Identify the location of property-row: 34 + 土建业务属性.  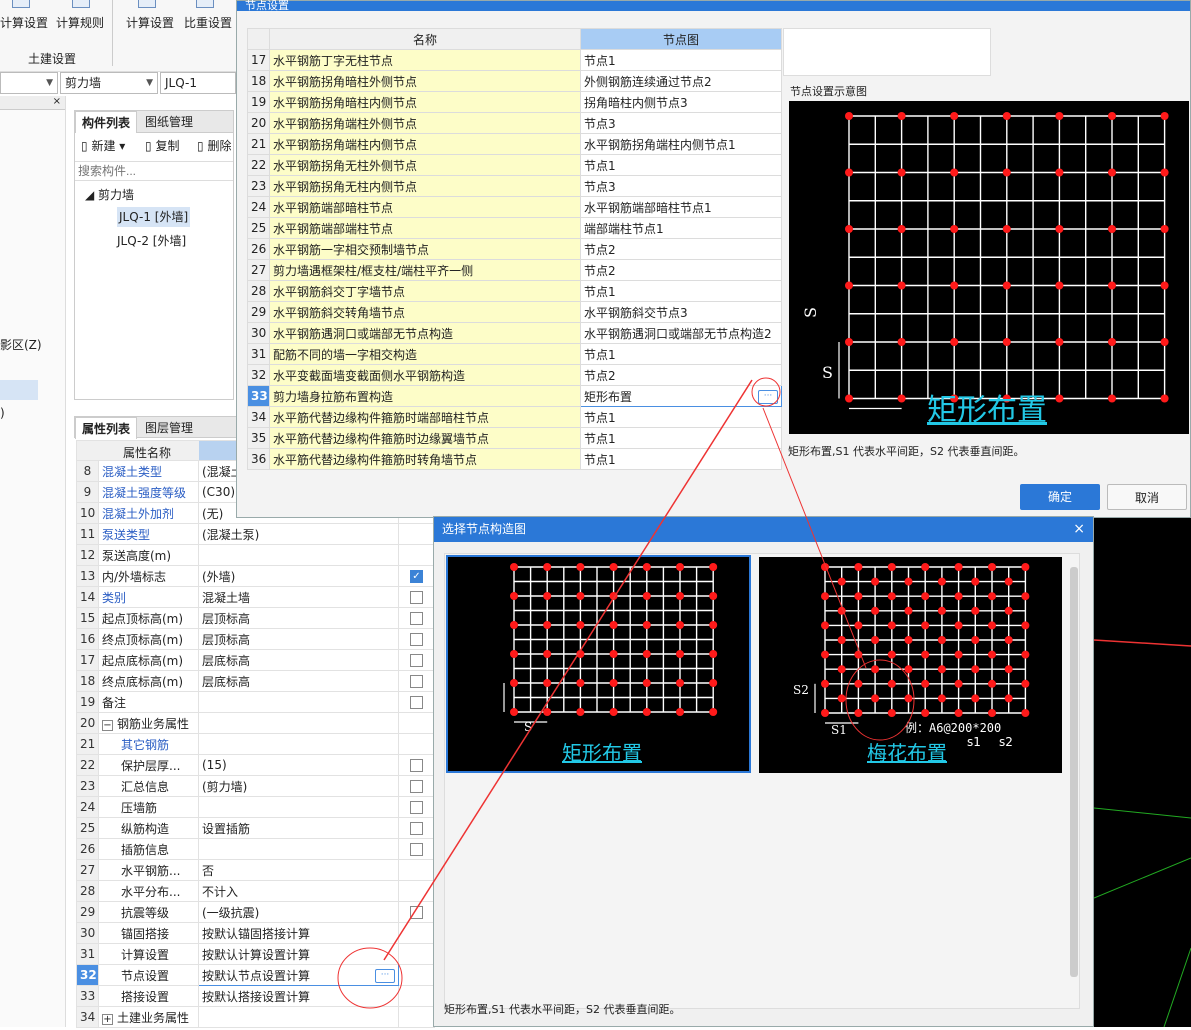
(255, 1017).